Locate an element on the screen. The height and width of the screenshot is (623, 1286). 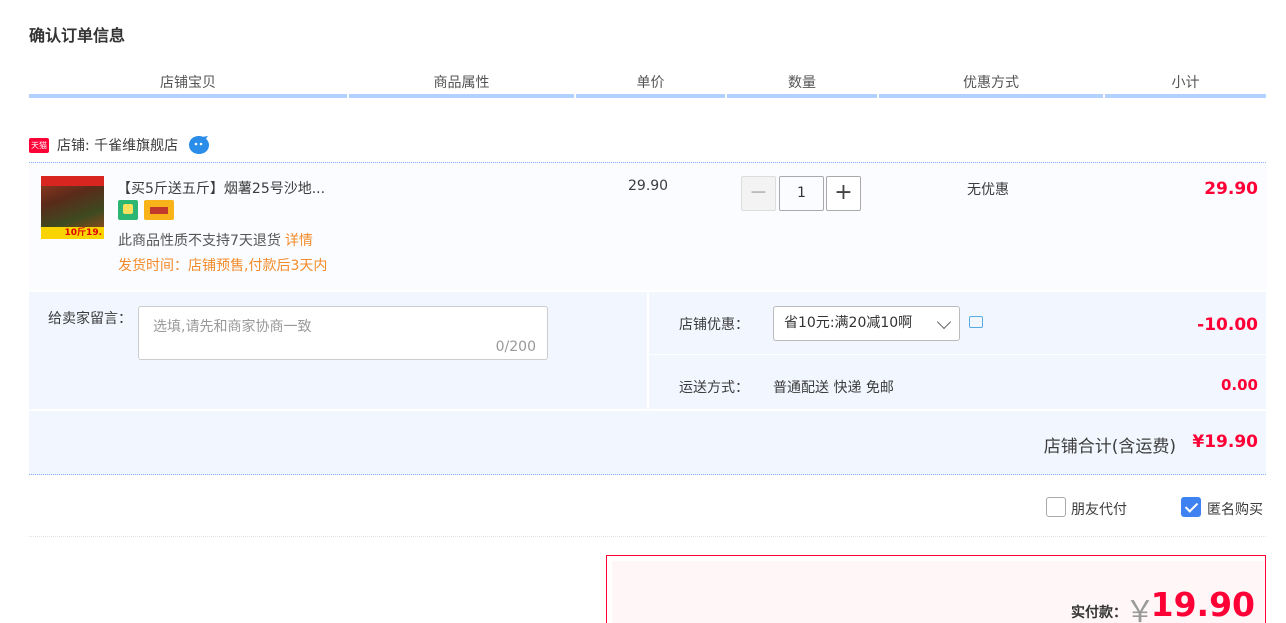
shipping-label: 运送方式： is located at coordinates (714, 388).